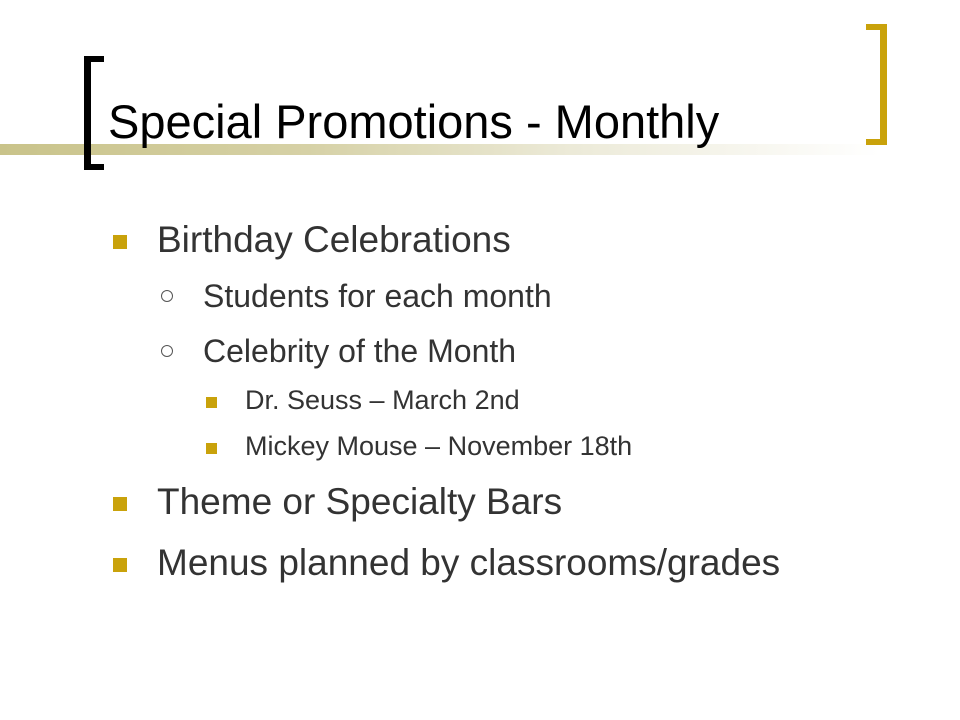 Image resolution: width=960 pixels, height=720 pixels. Describe the element at coordinates (377, 296) in the screenshot. I see `list-item-students-each-month: Students for each month` at that location.